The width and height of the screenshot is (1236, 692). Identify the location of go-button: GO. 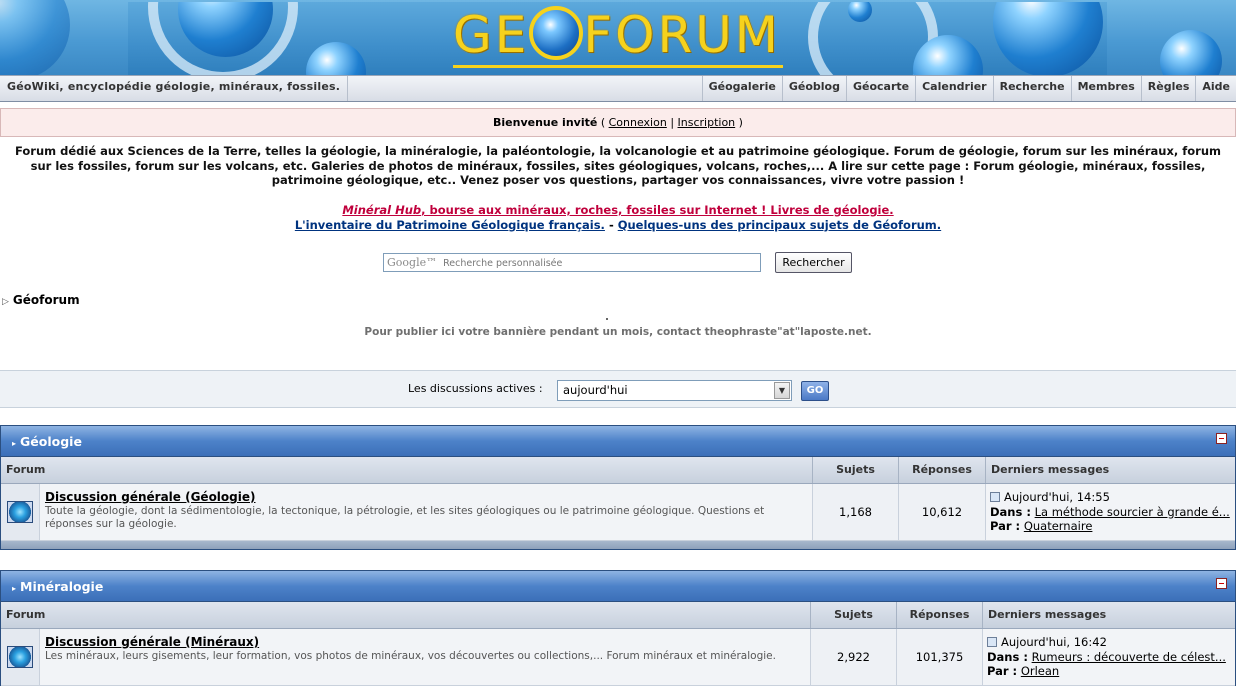
(815, 391).